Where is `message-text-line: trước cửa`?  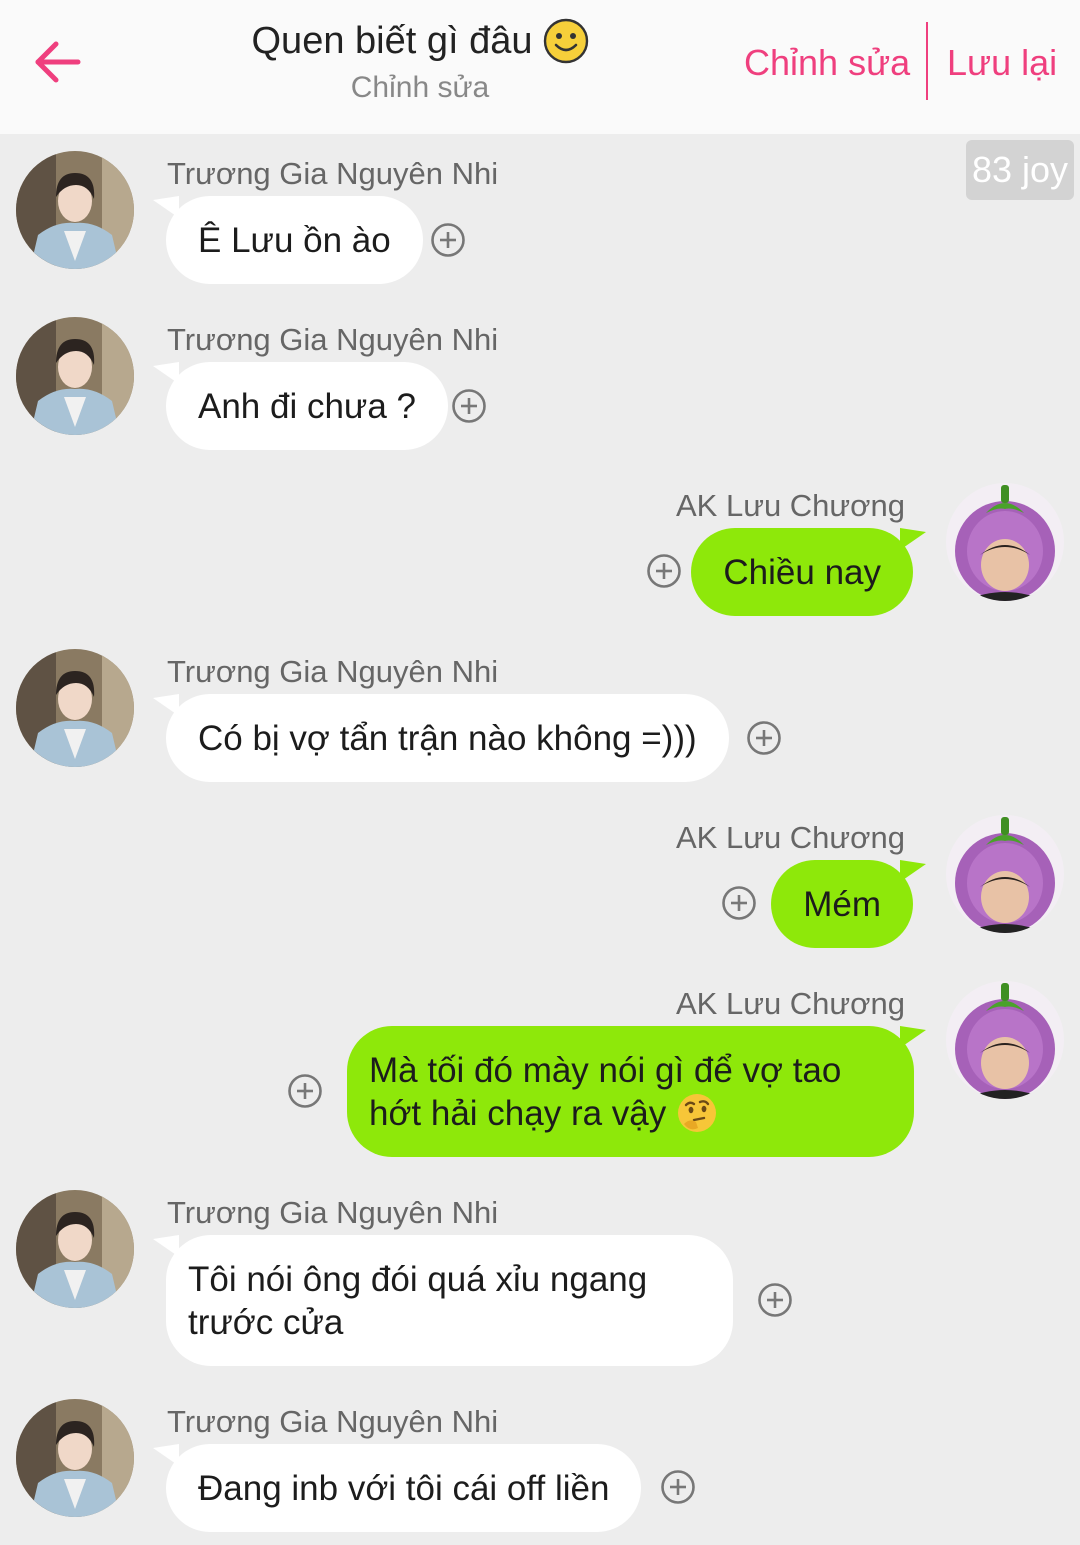 message-text-line: trước cửa is located at coordinates (266, 1322).